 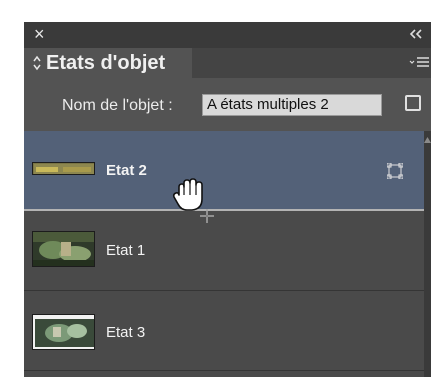 I want to click on object-name-input: A états multiples 2, so click(x=292, y=105).